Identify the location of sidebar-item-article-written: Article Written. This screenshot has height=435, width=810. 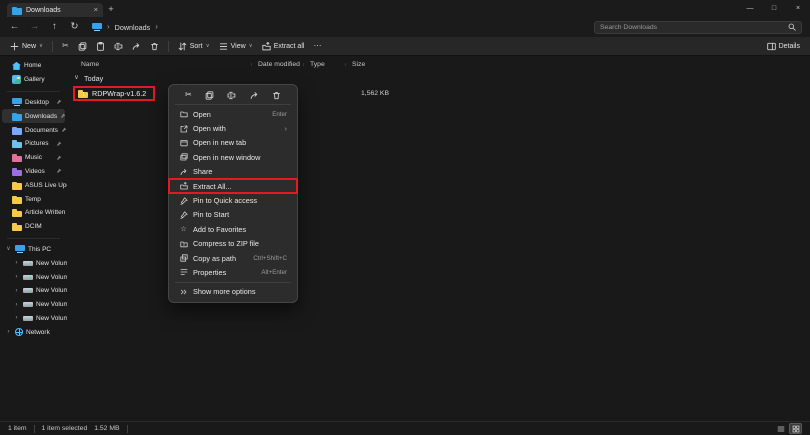
(33, 213).